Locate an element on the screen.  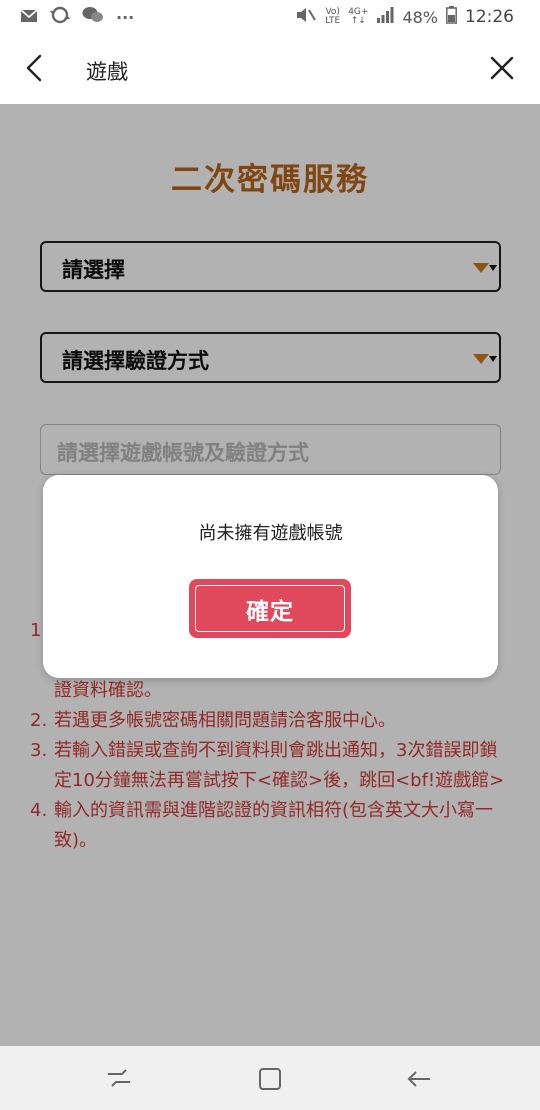
wechat-icon is located at coordinates (93, 17).